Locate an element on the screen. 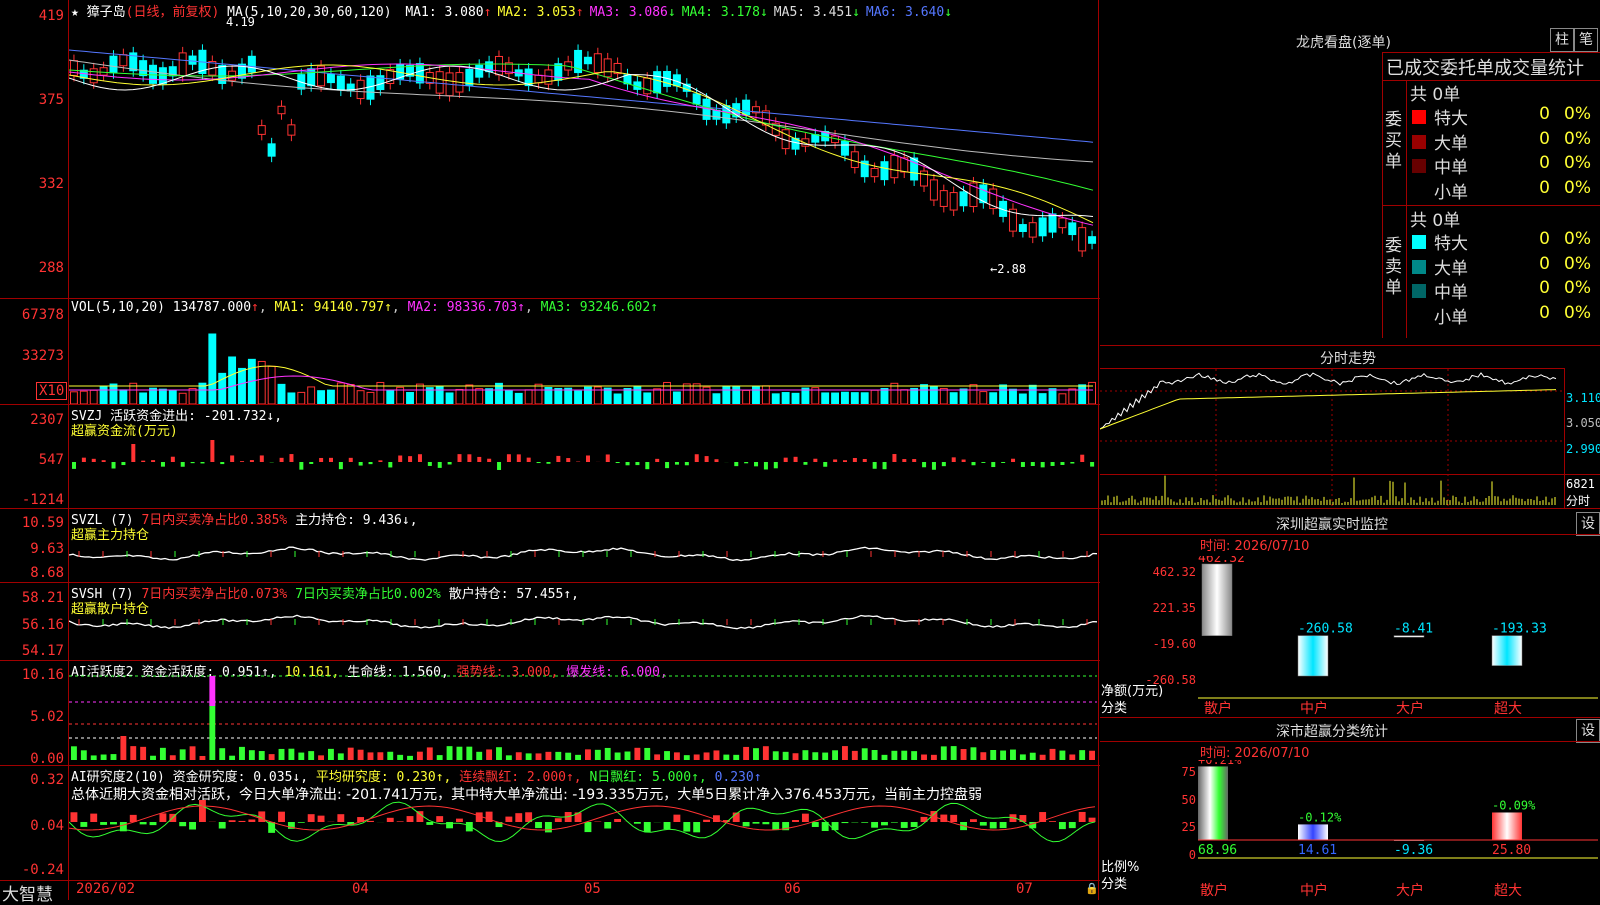 The height and width of the screenshot is (905, 1600). column-view-button: 柱 is located at coordinates (1562, 40).